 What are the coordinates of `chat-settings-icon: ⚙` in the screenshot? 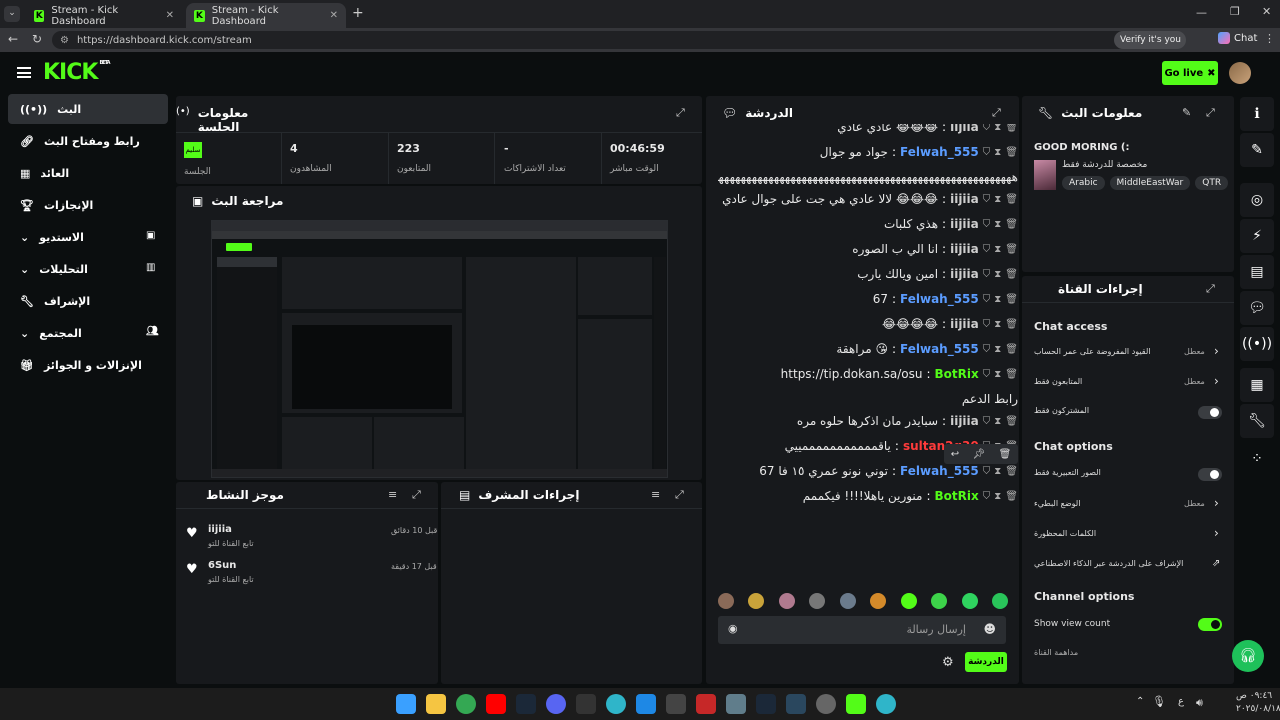 It's located at (948, 662).